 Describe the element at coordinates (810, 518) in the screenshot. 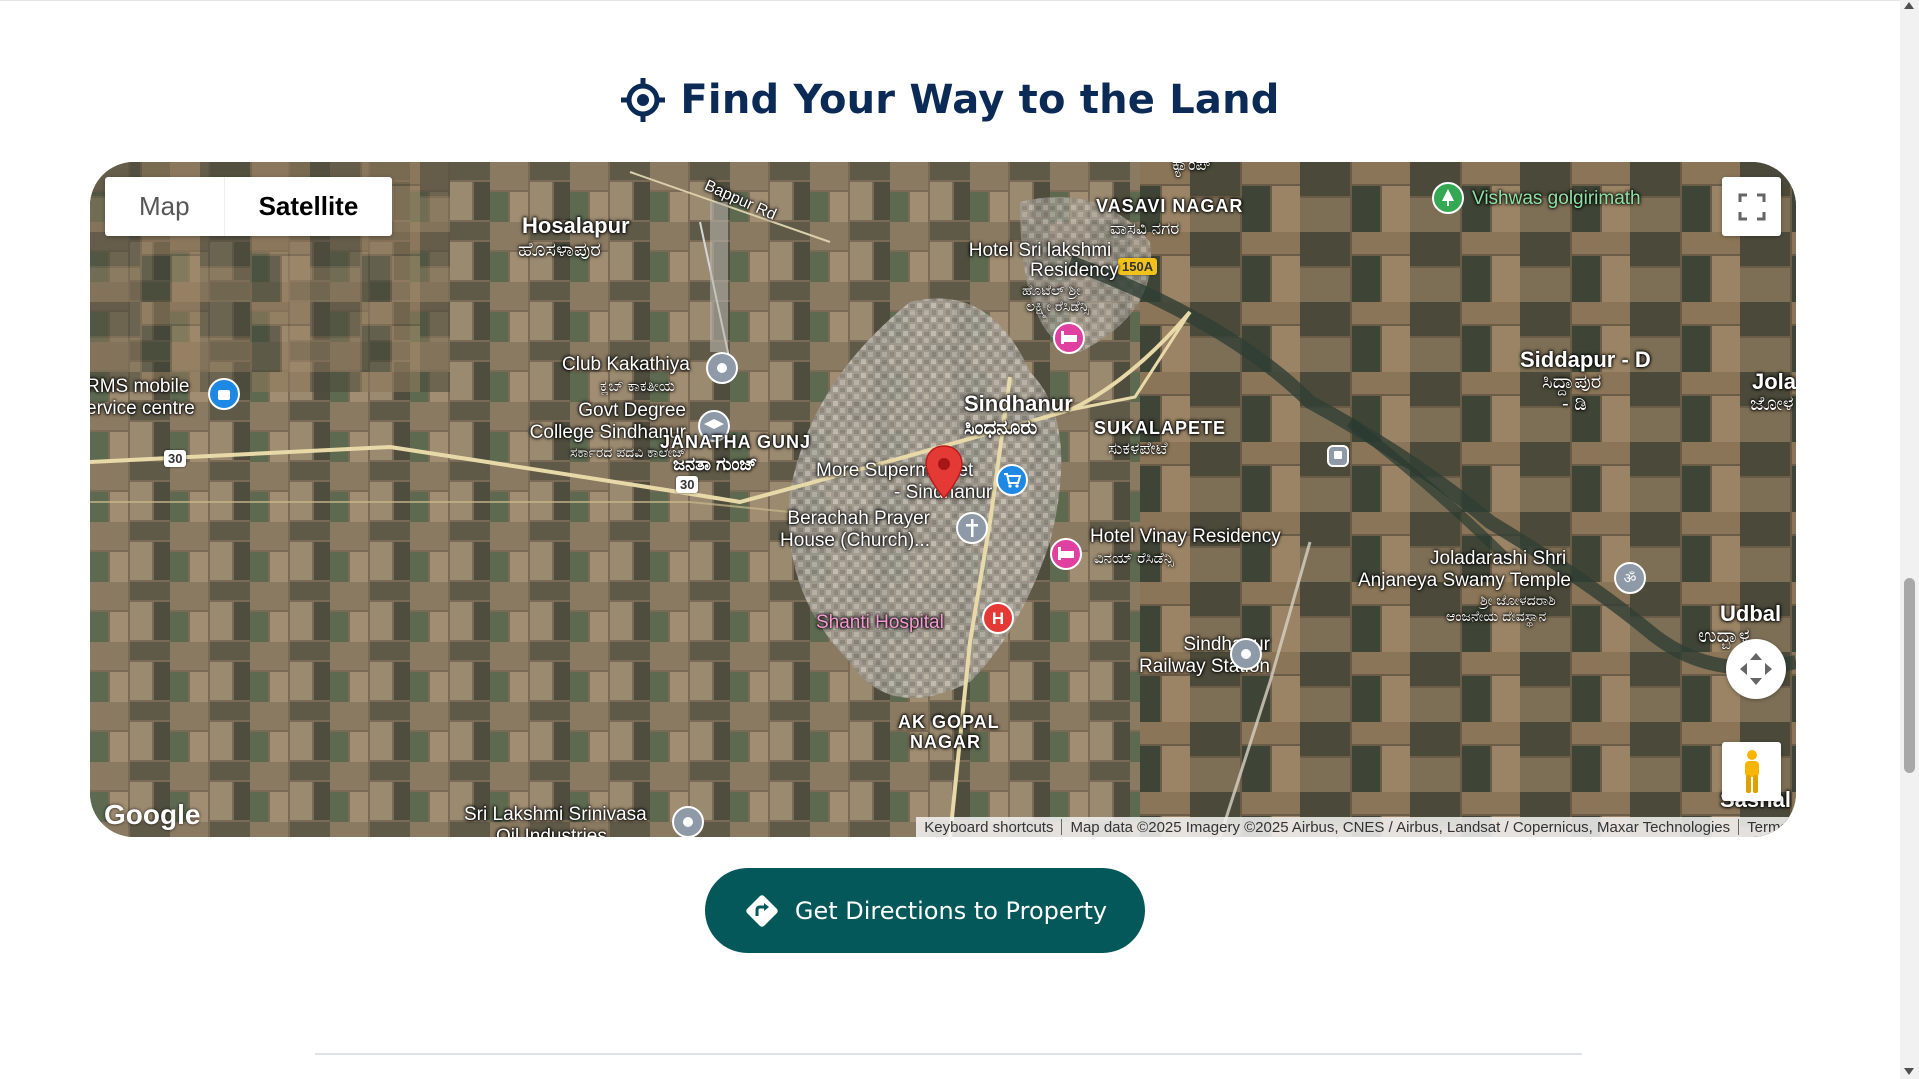

I see `poi-label: Berachah Prayer` at that location.